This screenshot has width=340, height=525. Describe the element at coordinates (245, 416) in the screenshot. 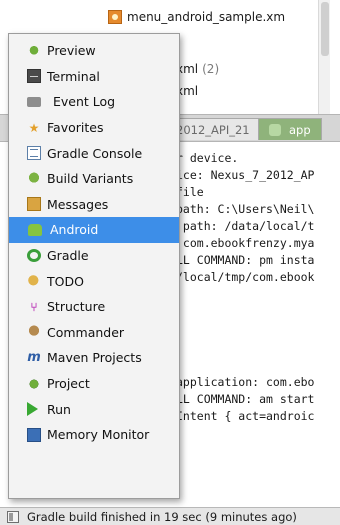

I see `console-line: Intent { act=androic` at that location.